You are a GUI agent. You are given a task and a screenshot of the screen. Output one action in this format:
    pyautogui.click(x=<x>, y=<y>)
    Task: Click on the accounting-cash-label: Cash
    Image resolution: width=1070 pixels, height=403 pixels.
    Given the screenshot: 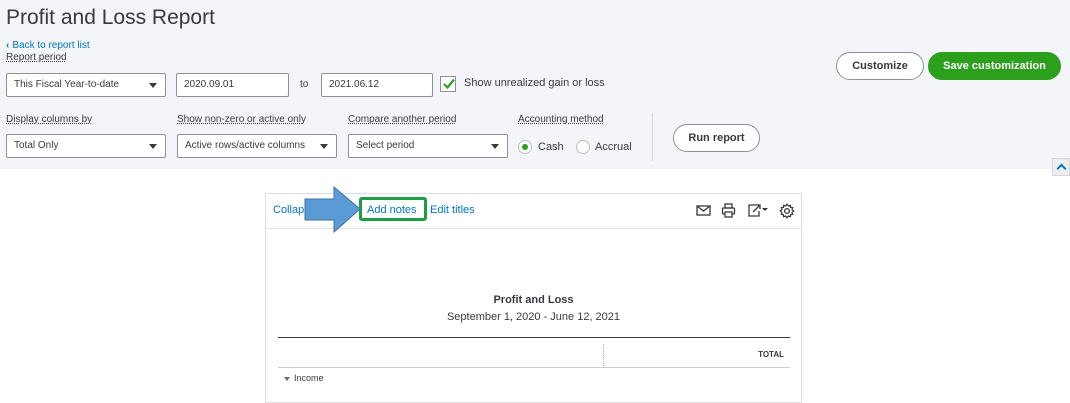 What is the action you would take?
    pyautogui.click(x=551, y=147)
    